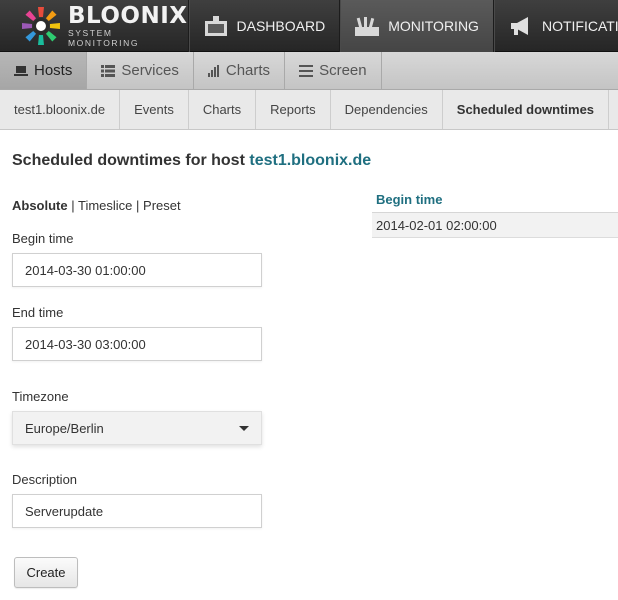 This screenshot has width=618, height=600. I want to click on main-nav: DASHBOARD MONITORING NOTIFICATI, so click(402, 26).